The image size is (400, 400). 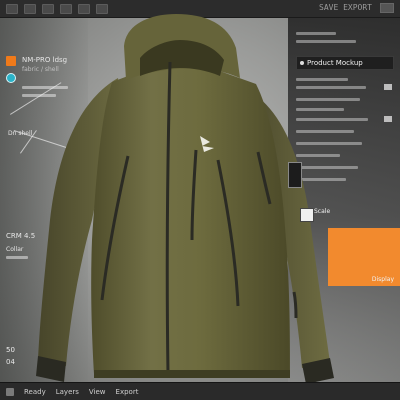 I want to click on scale-label: Scale, so click(x=322, y=211).